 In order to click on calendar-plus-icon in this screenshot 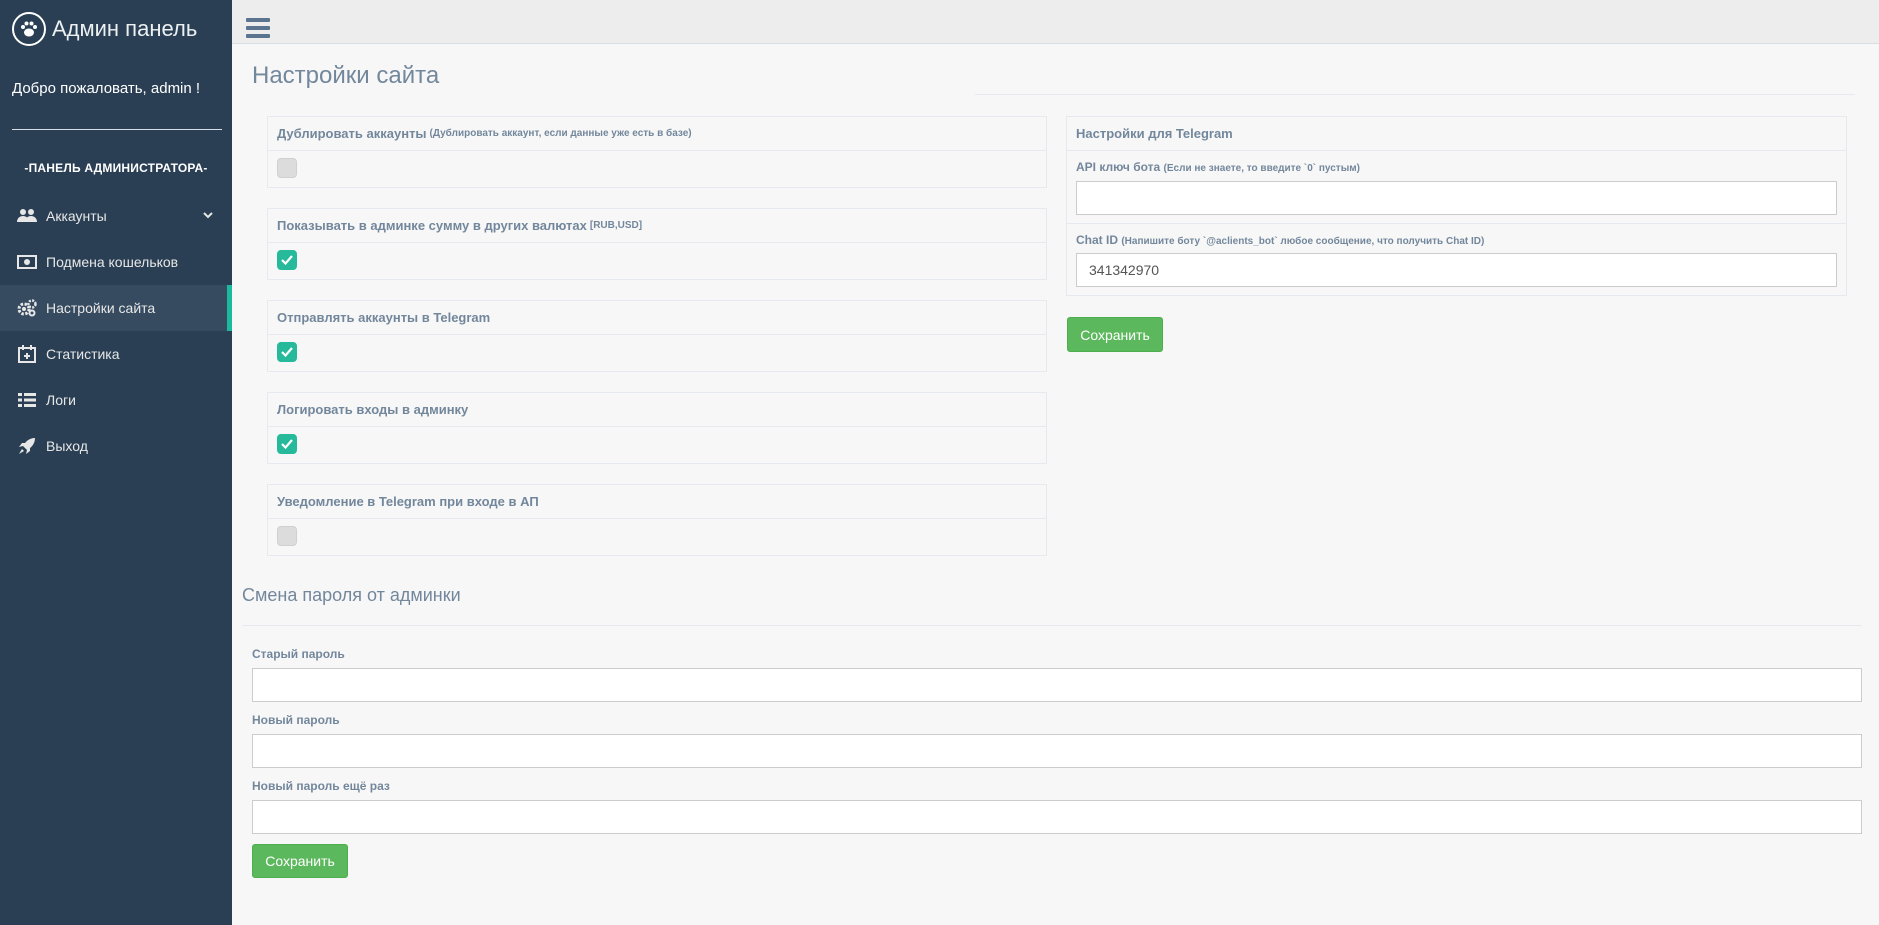, I will do `click(27, 354)`.